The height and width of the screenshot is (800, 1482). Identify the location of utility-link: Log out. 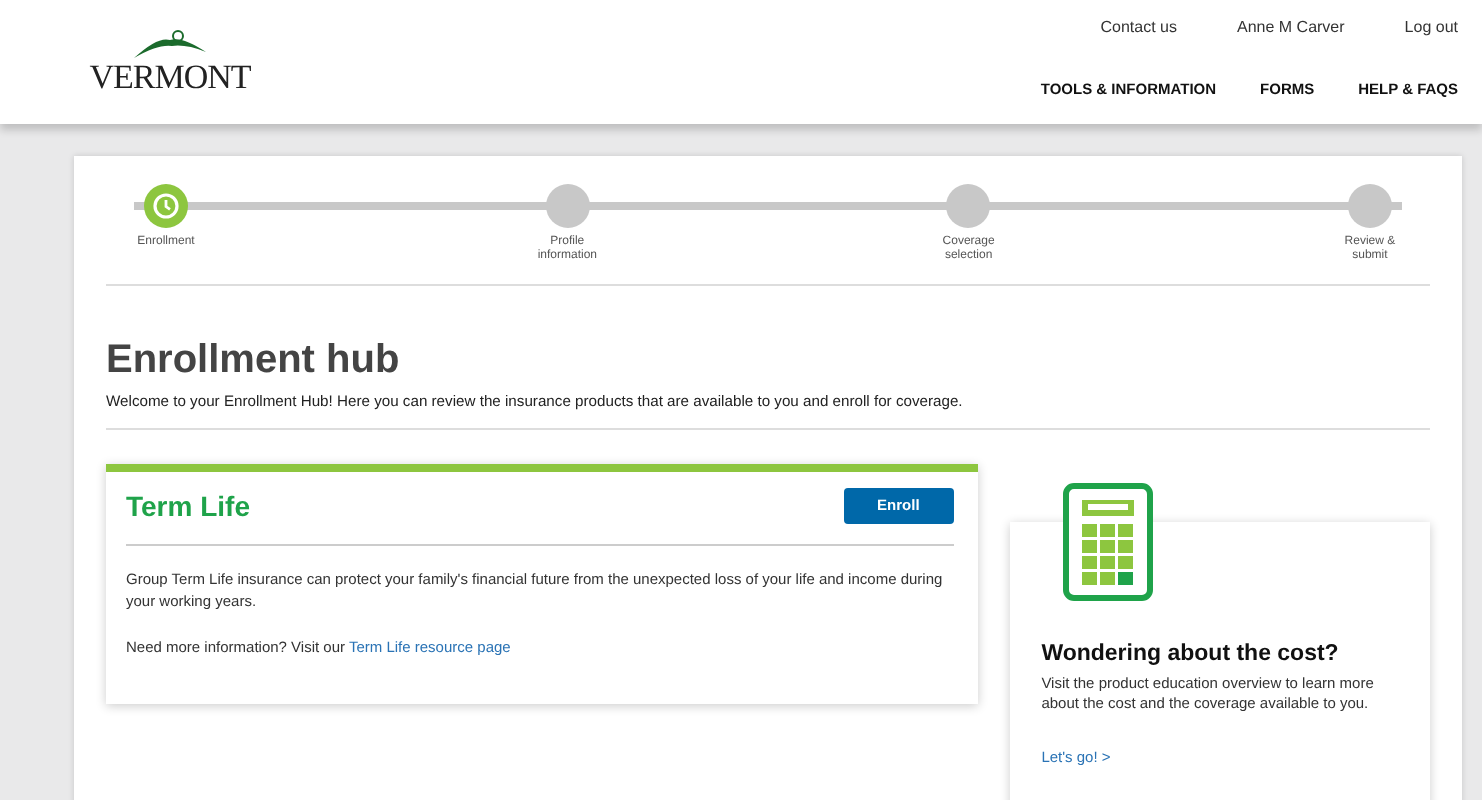
(1431, 27).